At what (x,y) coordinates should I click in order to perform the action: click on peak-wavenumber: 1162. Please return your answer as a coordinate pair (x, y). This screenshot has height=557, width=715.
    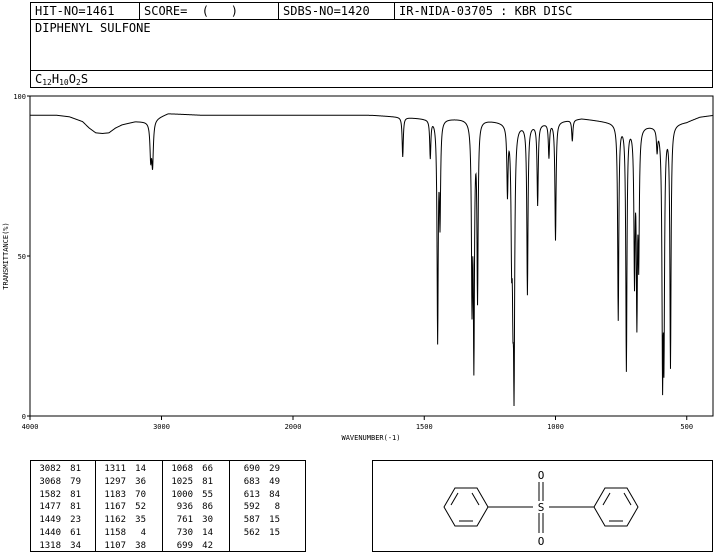
    Looking at the image, I should click on (115, 520).